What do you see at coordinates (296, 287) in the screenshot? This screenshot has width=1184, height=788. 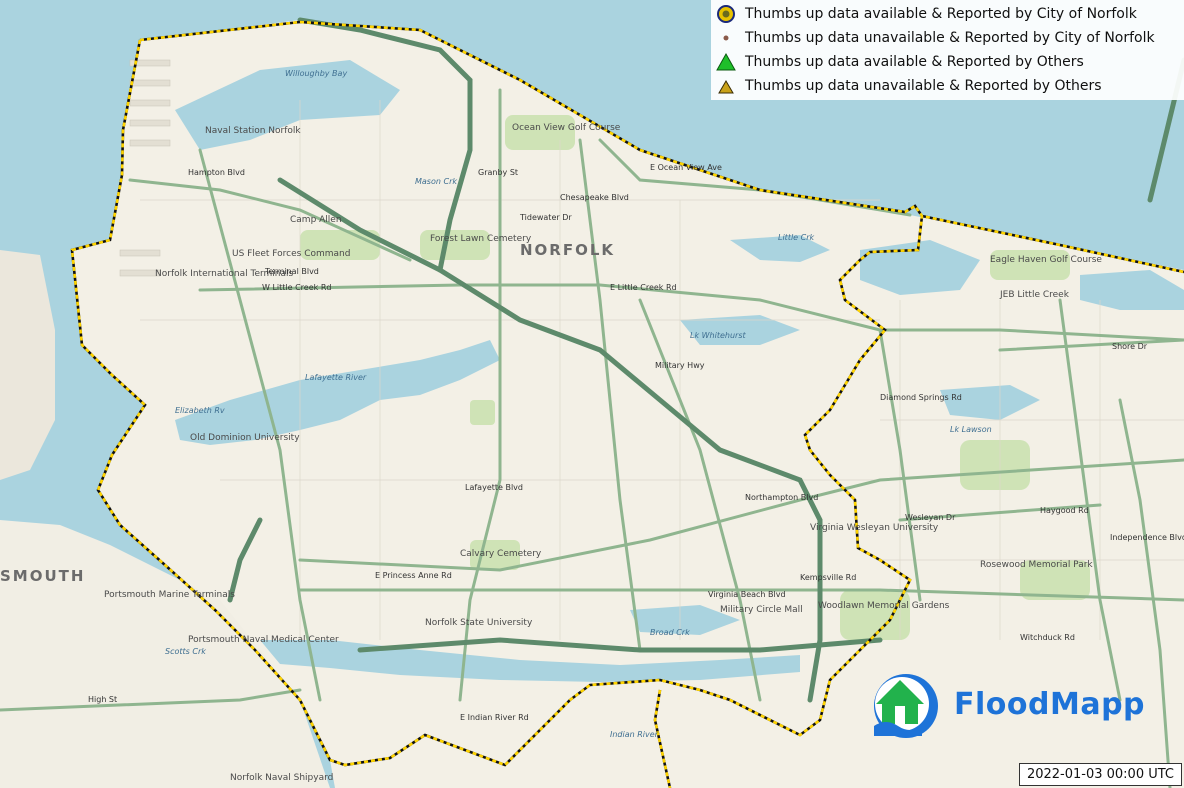 I see `road-label: W Little Creek Rd` at bounding box center [296, 287].